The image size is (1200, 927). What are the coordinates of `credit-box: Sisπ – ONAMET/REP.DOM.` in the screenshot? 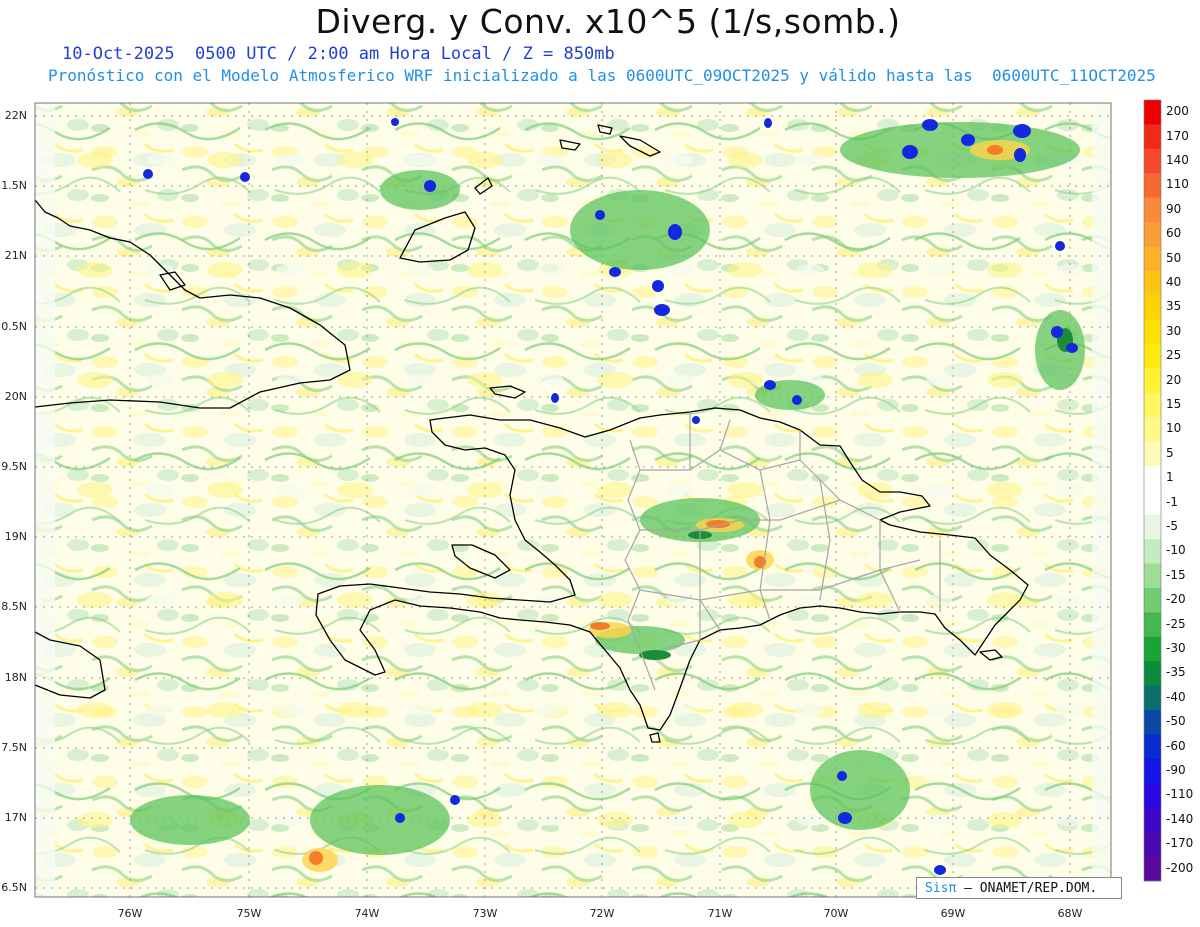 It's located at (1019, 888).